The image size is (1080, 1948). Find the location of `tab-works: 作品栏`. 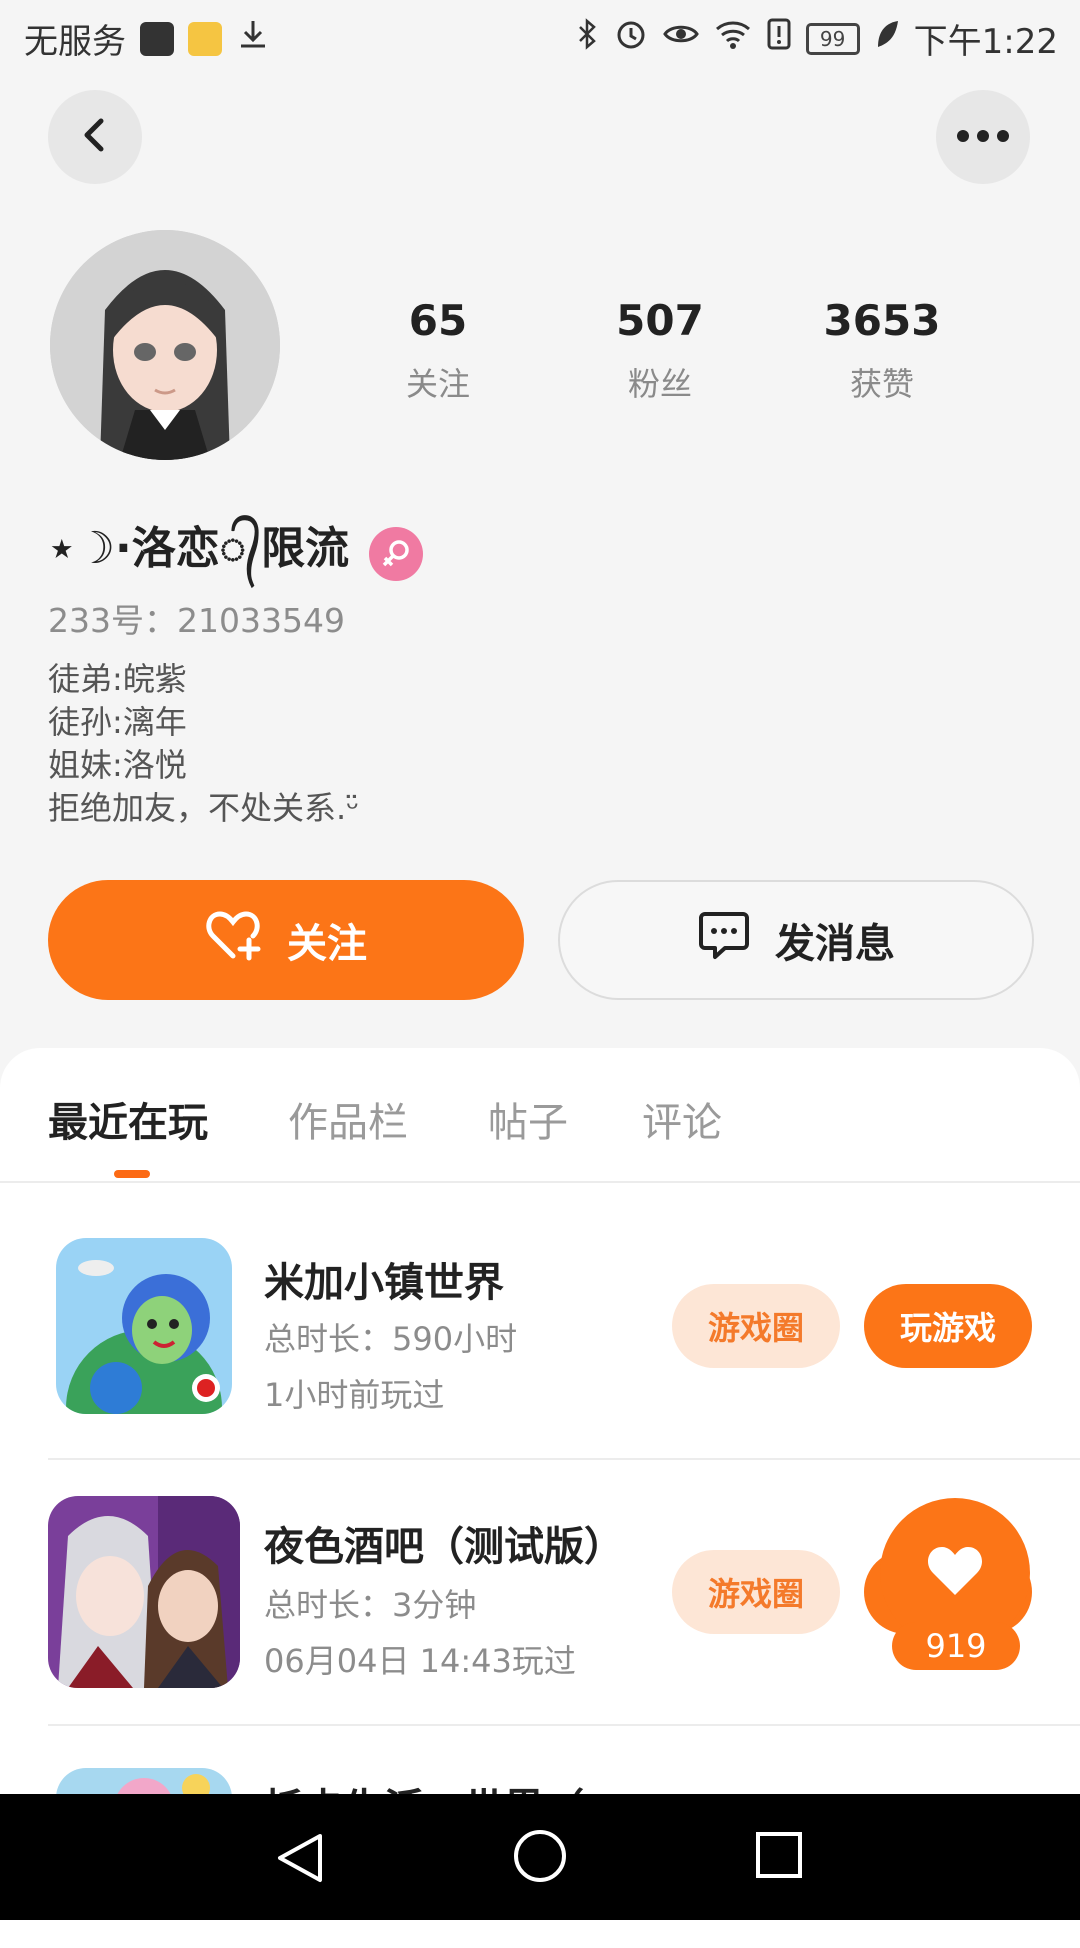

tab-works: 作品栏 is located at coordinates (348, 1119).